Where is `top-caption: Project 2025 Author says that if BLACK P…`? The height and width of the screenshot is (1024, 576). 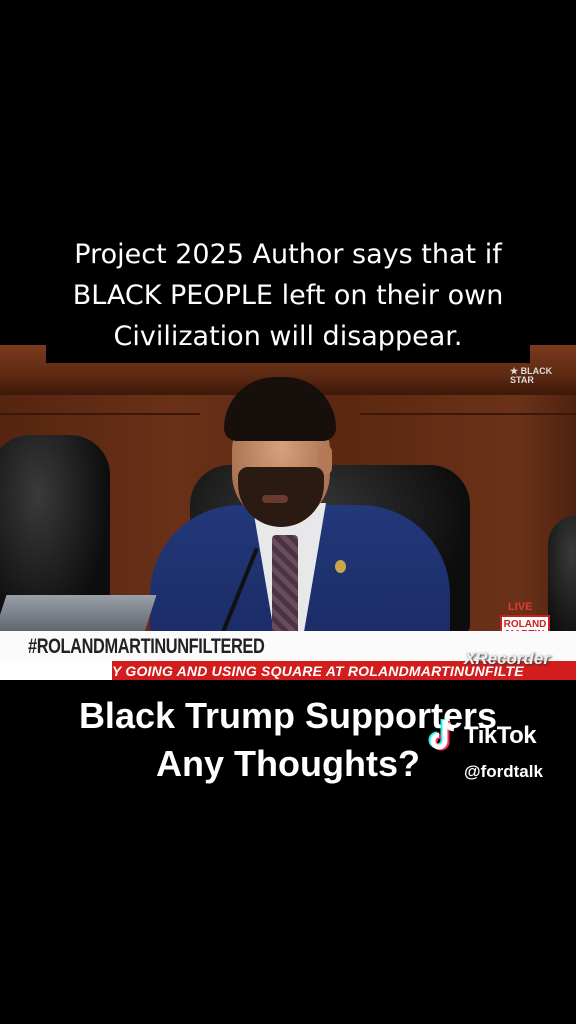
top-caption: Project 2025 Author says that if BLACK P… is located at coordinates (288, 295).